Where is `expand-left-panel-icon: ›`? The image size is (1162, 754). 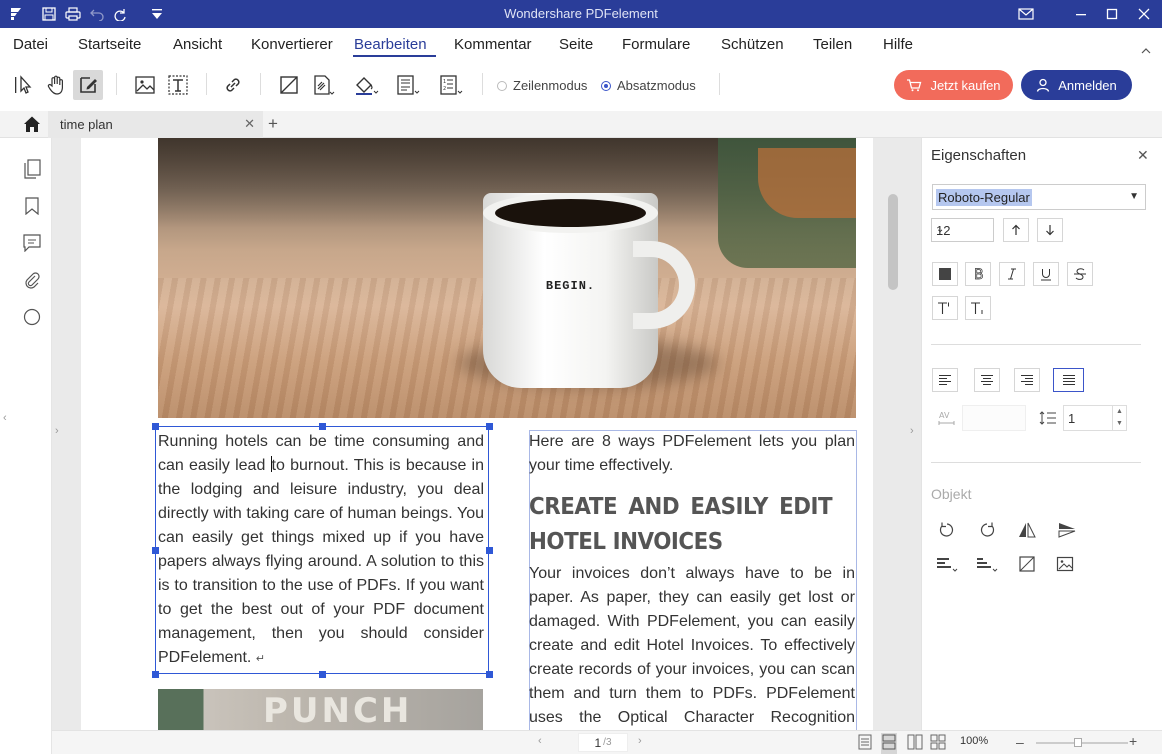
expand-left-panel-icon: › is located at coordinates (57, 431).